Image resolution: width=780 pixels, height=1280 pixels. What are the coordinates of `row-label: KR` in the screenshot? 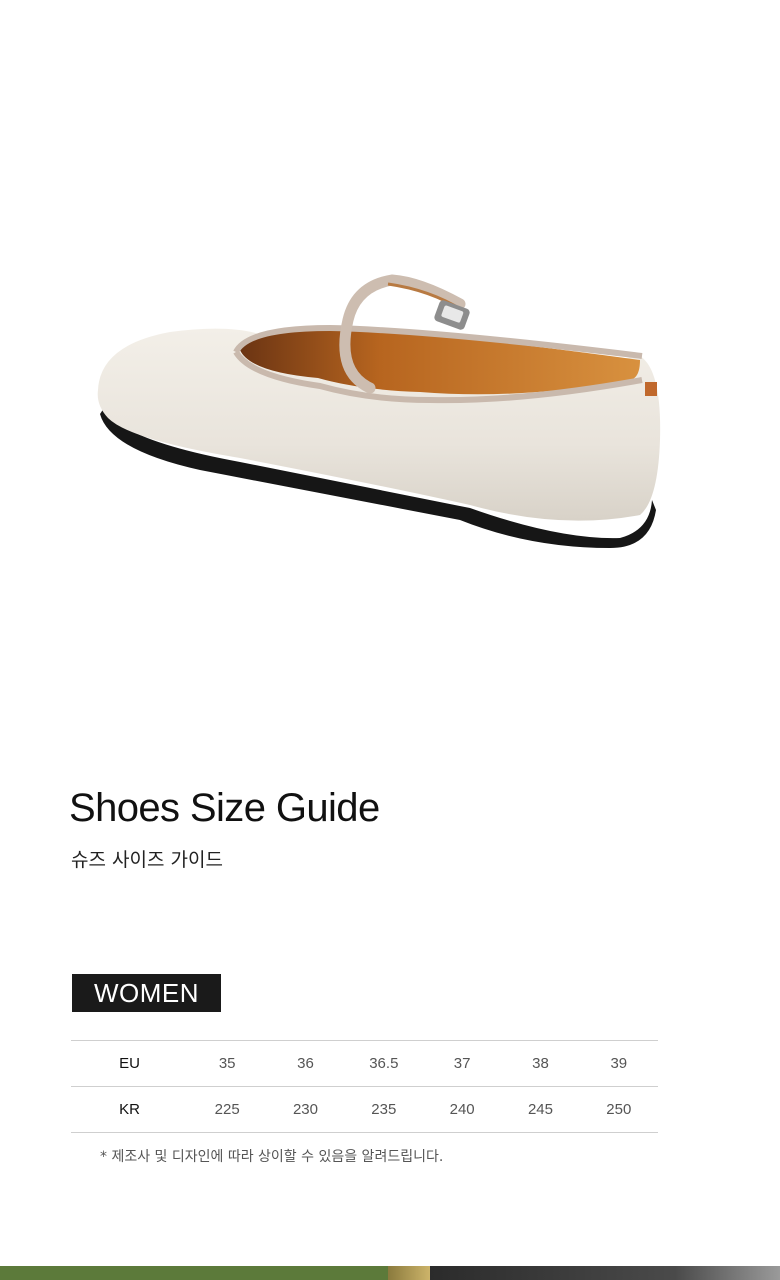 It's located at (129, 1109).